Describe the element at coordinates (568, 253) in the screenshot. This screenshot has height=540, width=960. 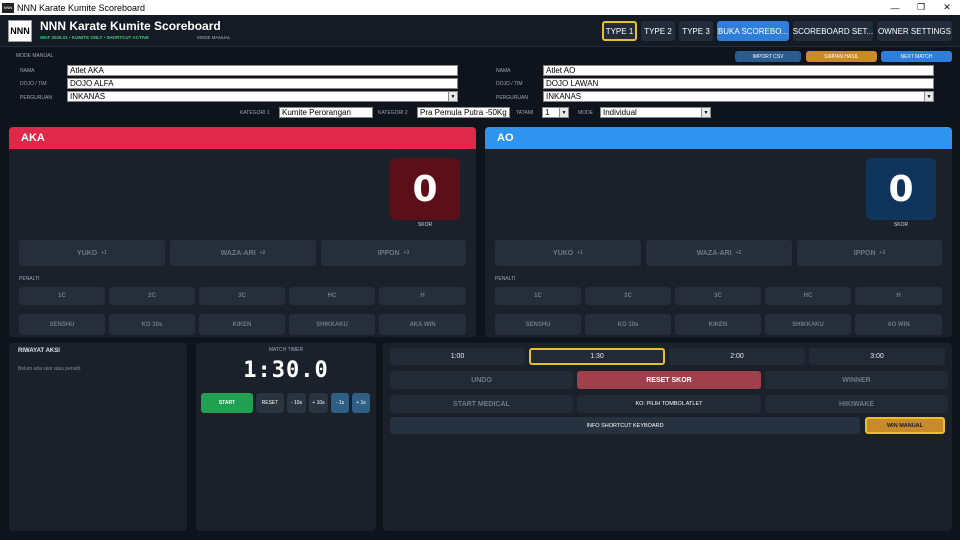
I see `ao-yuko-button: YUKO +1` at that location.